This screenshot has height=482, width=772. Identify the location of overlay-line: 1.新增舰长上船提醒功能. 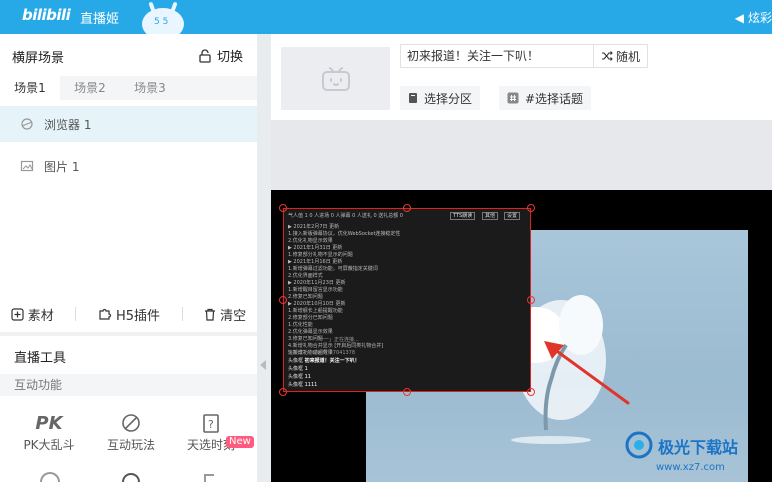
(315, 311).